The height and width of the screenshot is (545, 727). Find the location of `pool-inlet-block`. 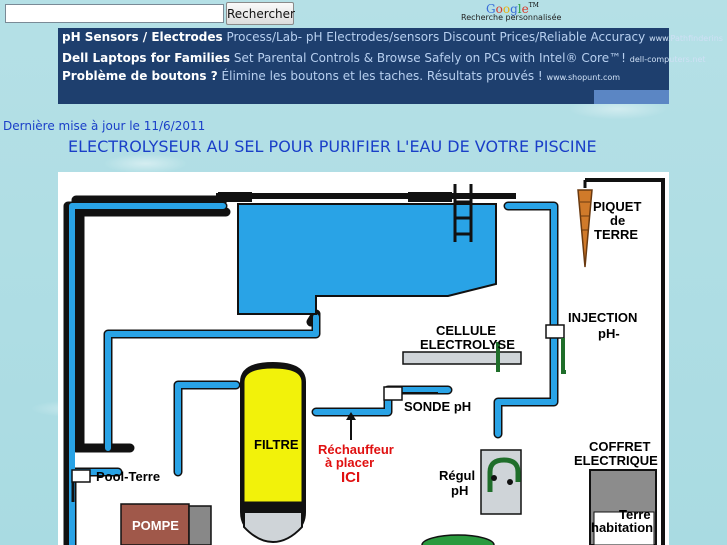

pool-inlet-block is located at coordinates (430, 197).